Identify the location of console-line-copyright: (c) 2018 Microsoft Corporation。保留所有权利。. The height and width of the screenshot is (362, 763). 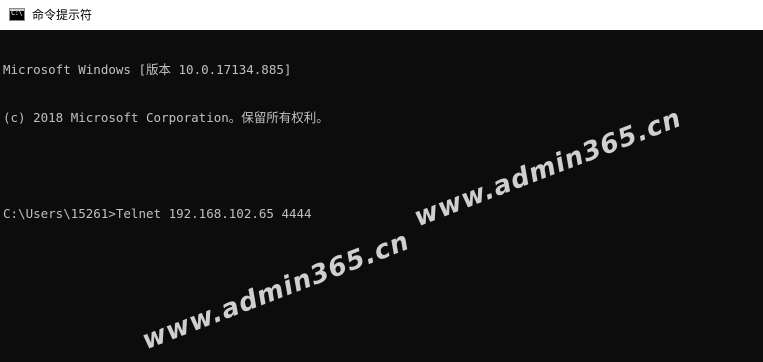
(166, 117).